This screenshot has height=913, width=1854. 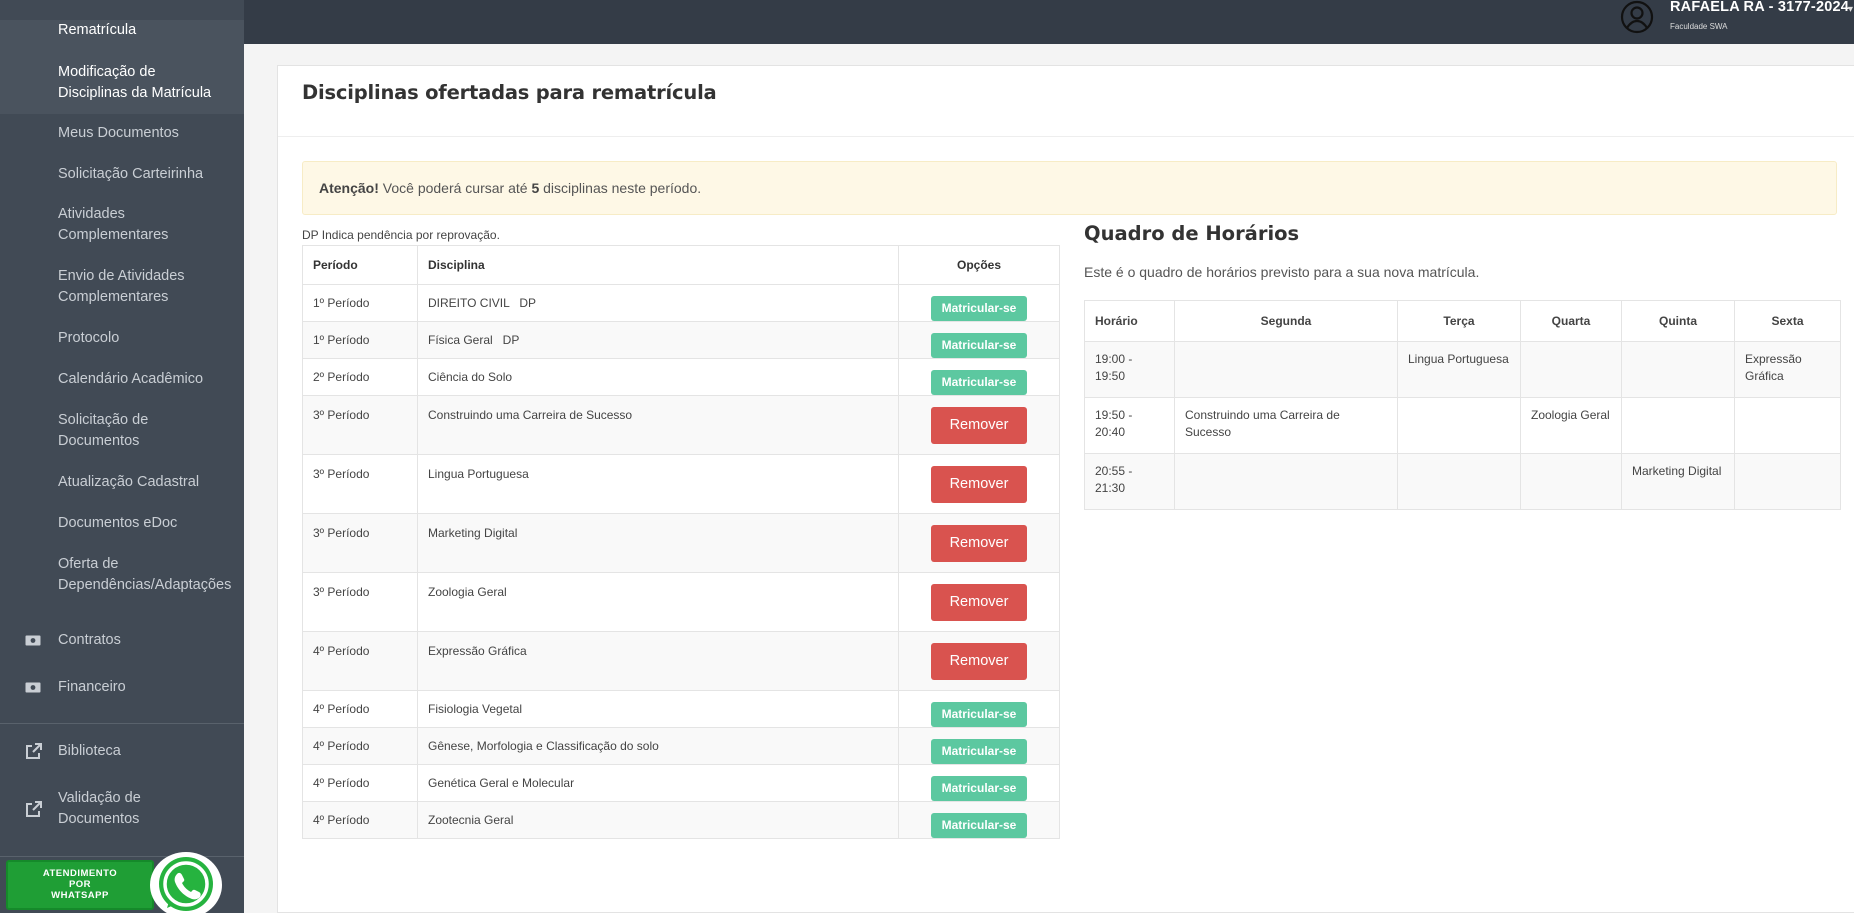 What do you see at coordinates (103, 430) in the screenshot?
I see `sidebar-item-label: Solicitação de Documentos` at bounding box center [103, 430].